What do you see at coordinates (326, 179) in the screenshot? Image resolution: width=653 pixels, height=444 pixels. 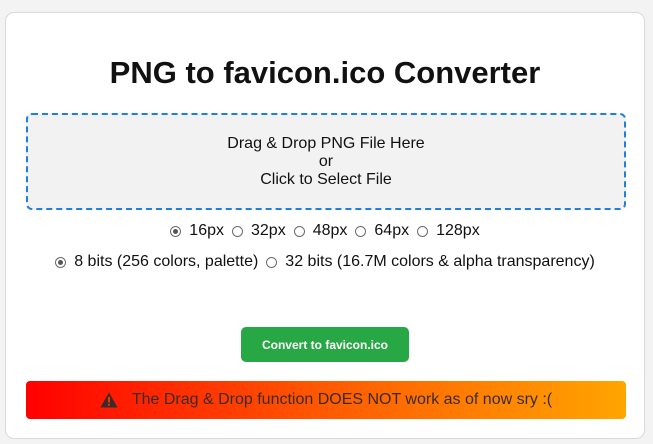 I see `dropzone-select-text: Click to Select File` at bounding box center [326, 179].